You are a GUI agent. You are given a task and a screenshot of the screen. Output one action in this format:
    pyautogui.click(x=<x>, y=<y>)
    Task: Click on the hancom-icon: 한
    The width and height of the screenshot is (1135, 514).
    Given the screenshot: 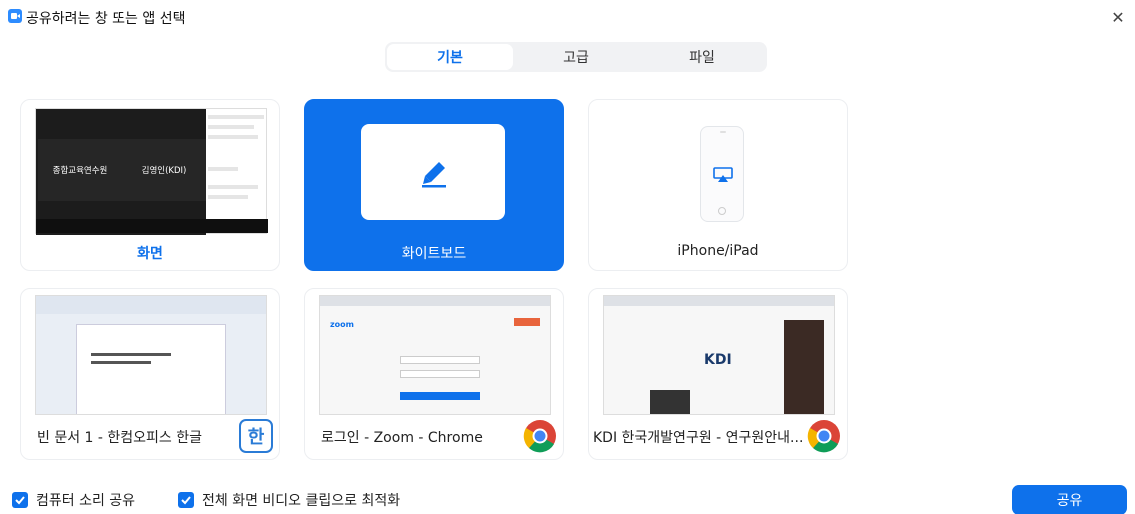 What is the action you would take?
    pyautogui.click(x=256, y=436)
    